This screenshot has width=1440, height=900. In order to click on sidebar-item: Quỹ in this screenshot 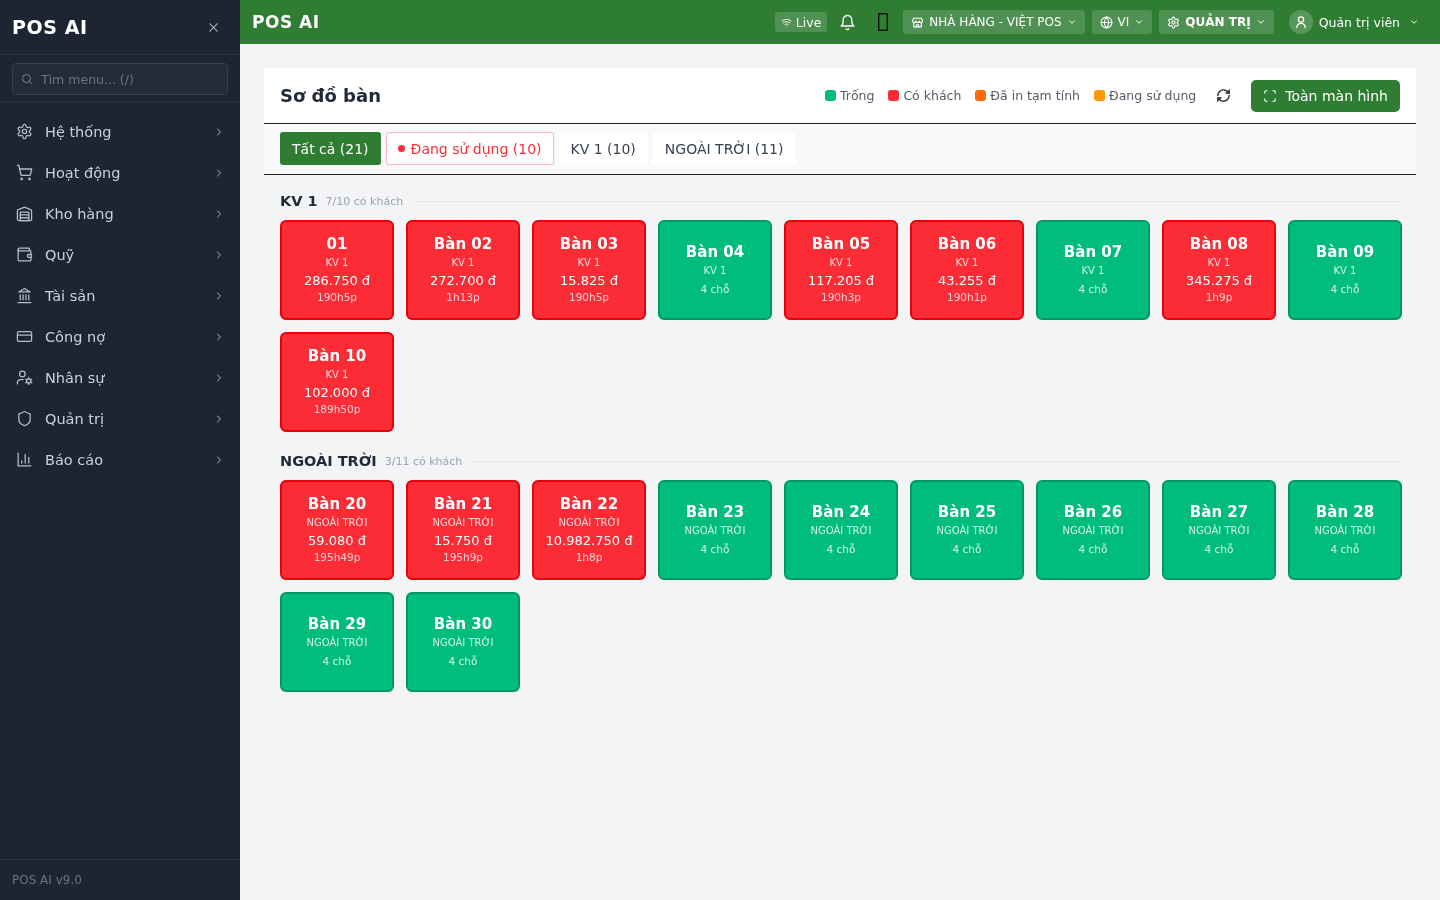, I will do `click(120, 254)`.